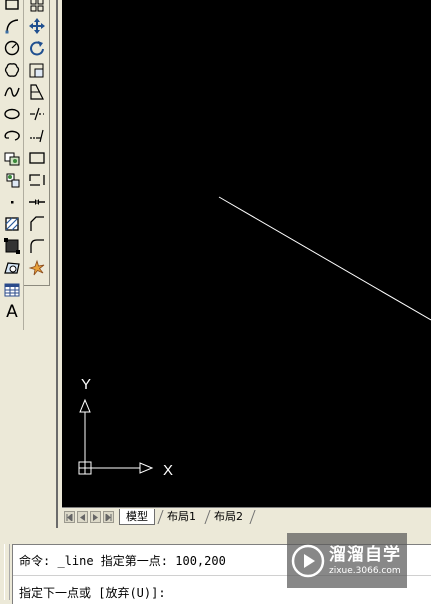  Describe the element at coordinates (37, 246) in the screenshot. I see `fillet-icon` at that location.